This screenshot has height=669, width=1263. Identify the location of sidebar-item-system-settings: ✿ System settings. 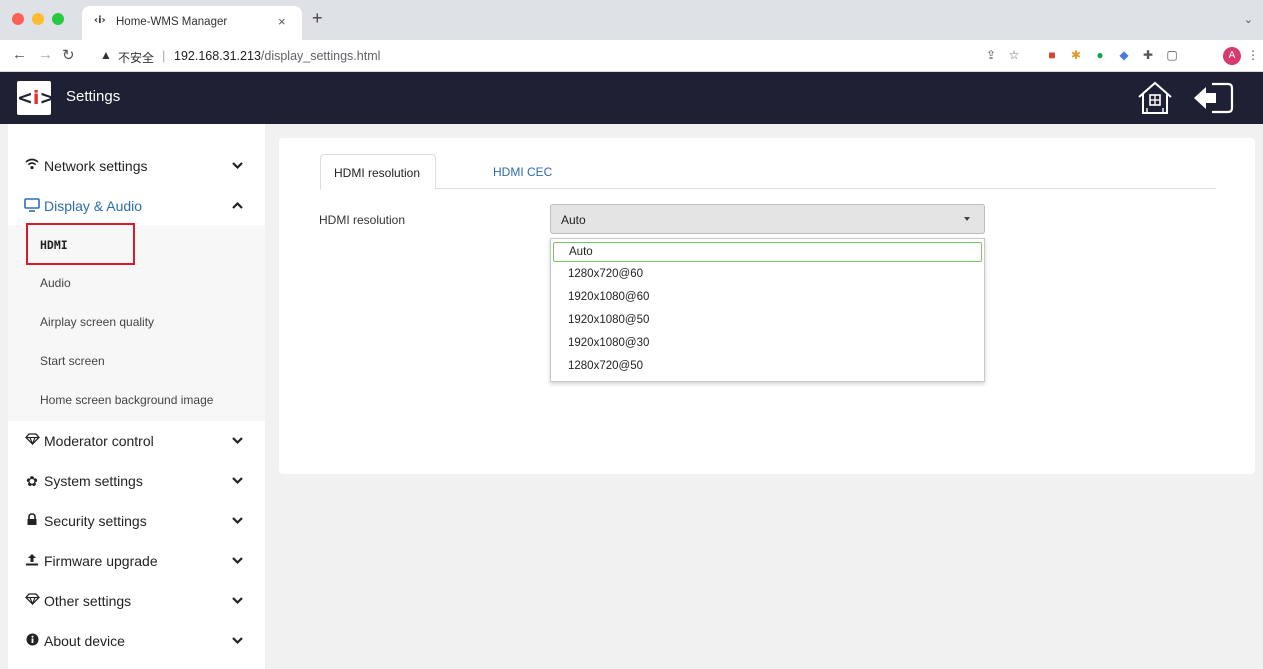
(136, 481).